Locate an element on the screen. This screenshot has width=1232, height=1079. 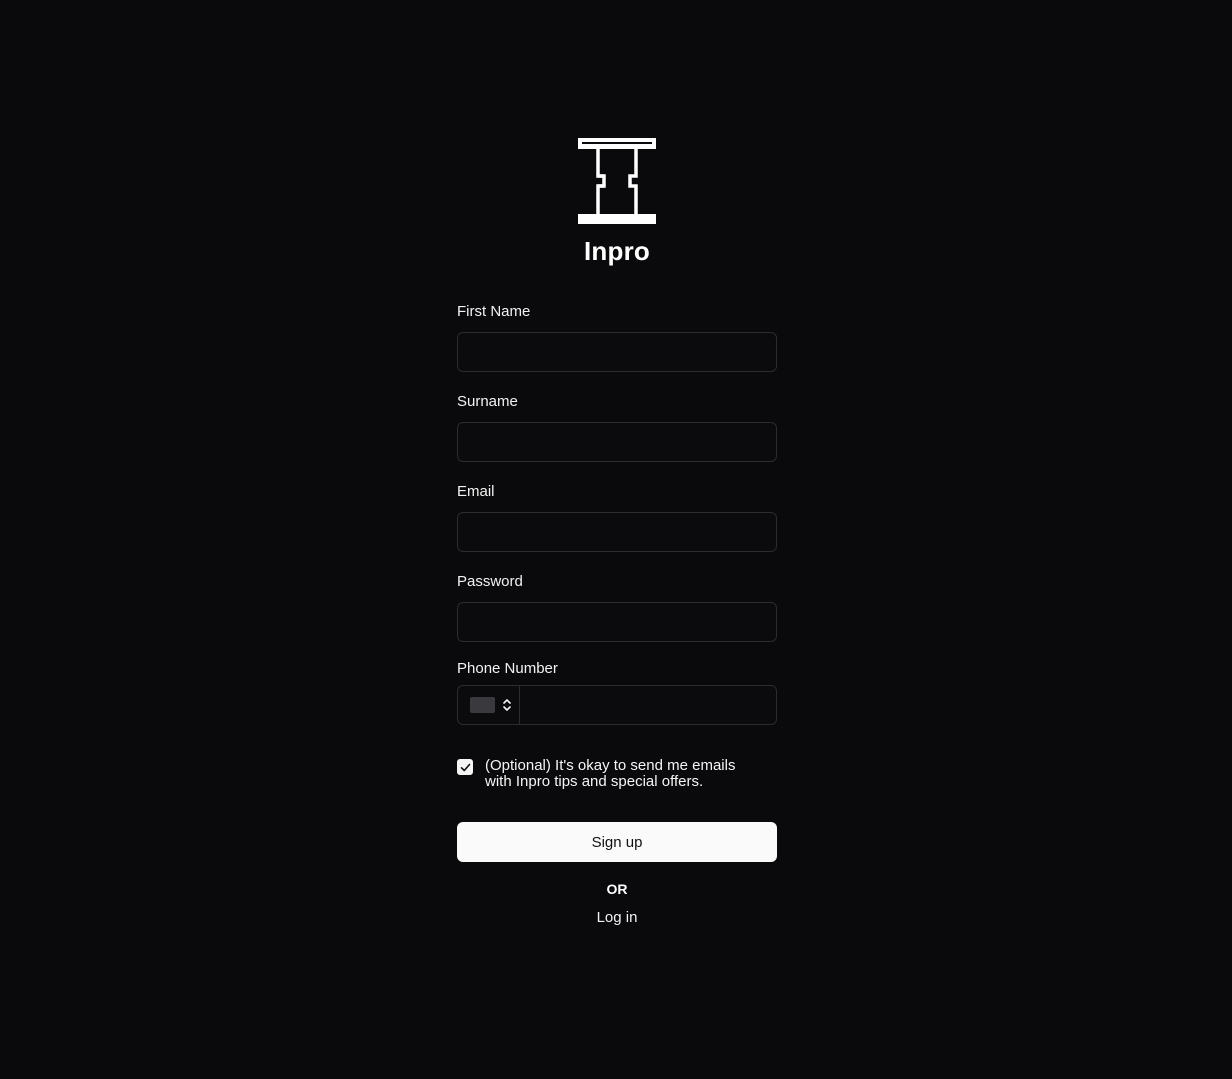
phone-field: Phone Number is located at coordinates (617, 692).